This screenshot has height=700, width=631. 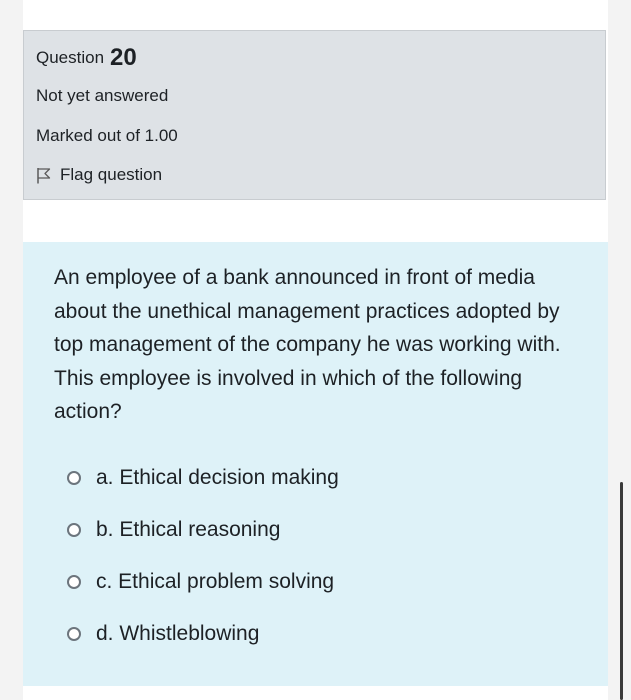 I want to click on answer-option-c: c. Ethical problem solving, so click(x=200, y=582).